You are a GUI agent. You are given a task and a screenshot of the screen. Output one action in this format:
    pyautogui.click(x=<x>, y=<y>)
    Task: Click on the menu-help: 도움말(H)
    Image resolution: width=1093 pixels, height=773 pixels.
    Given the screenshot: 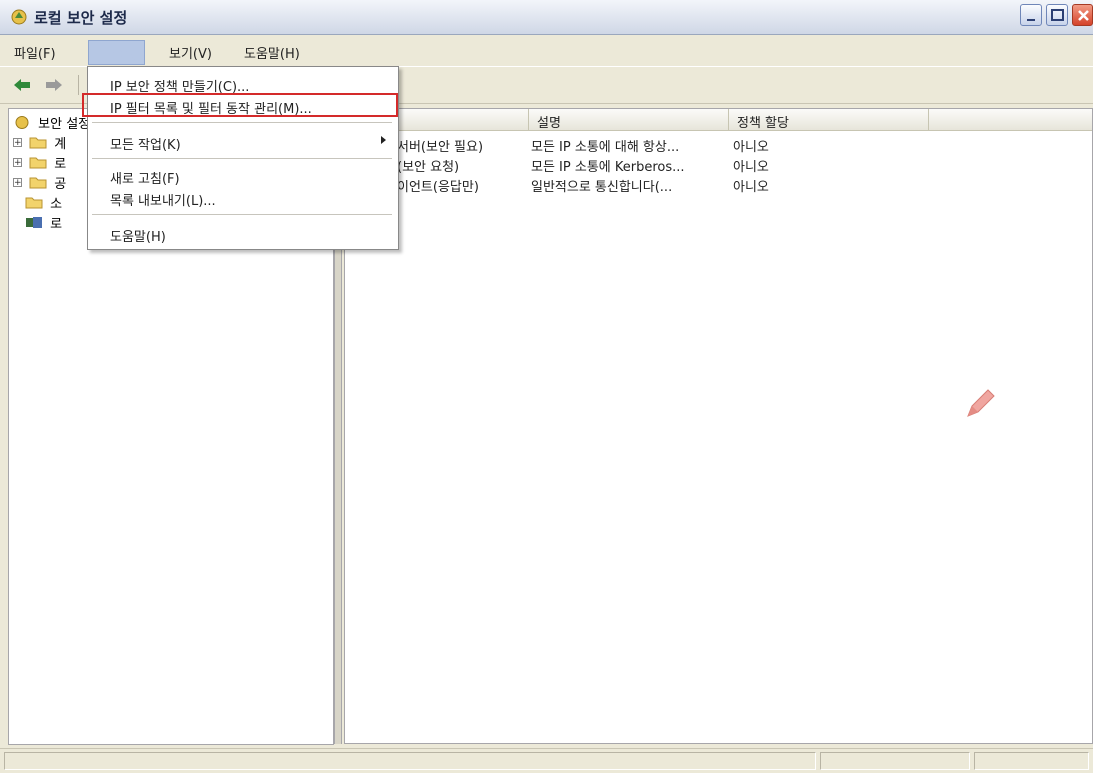 What is the action you would take?
    pyautogui.click(x=272, y=52)
    